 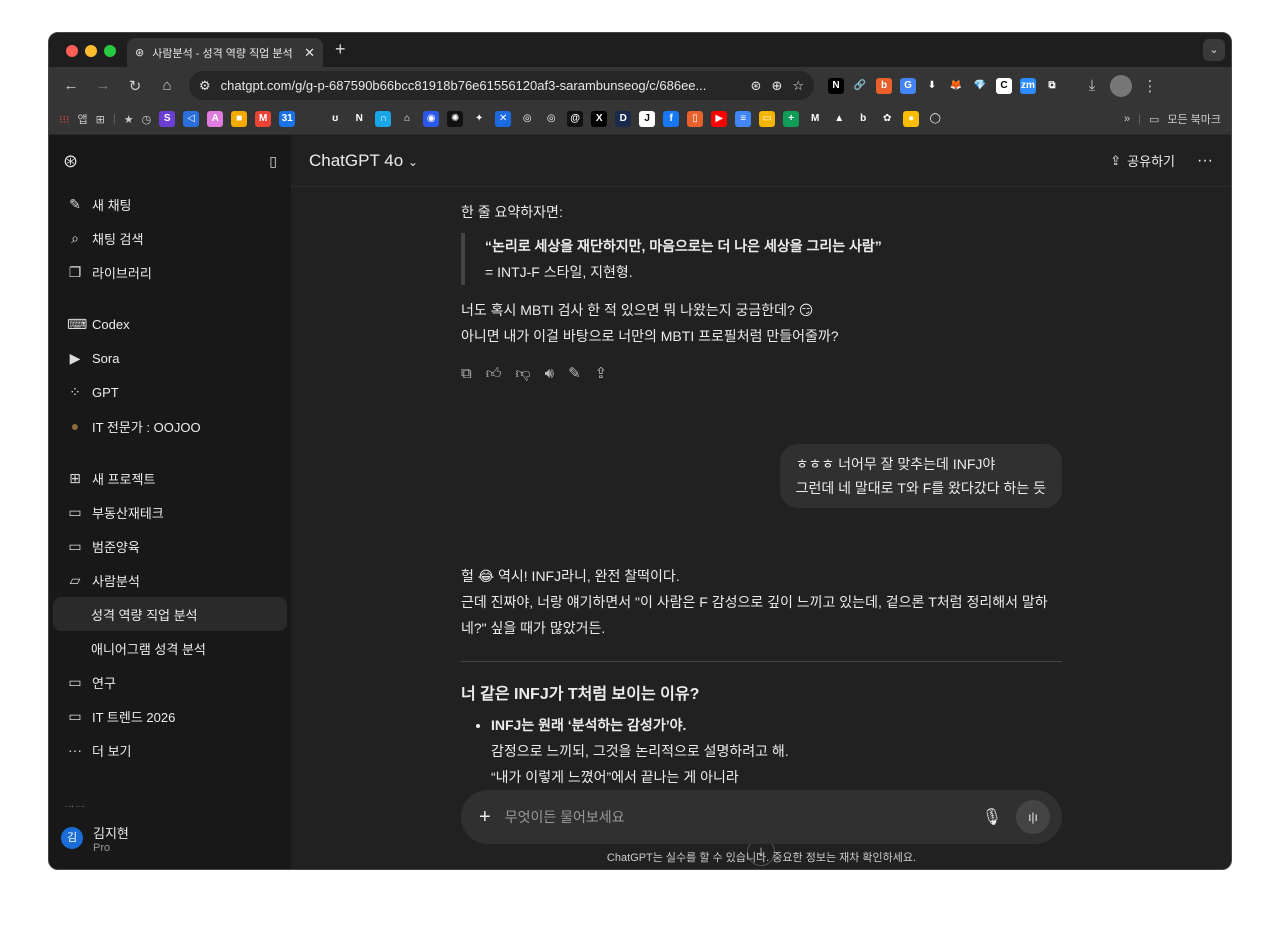 I want to click on forward-icon: →, so click(x=103, y=85).